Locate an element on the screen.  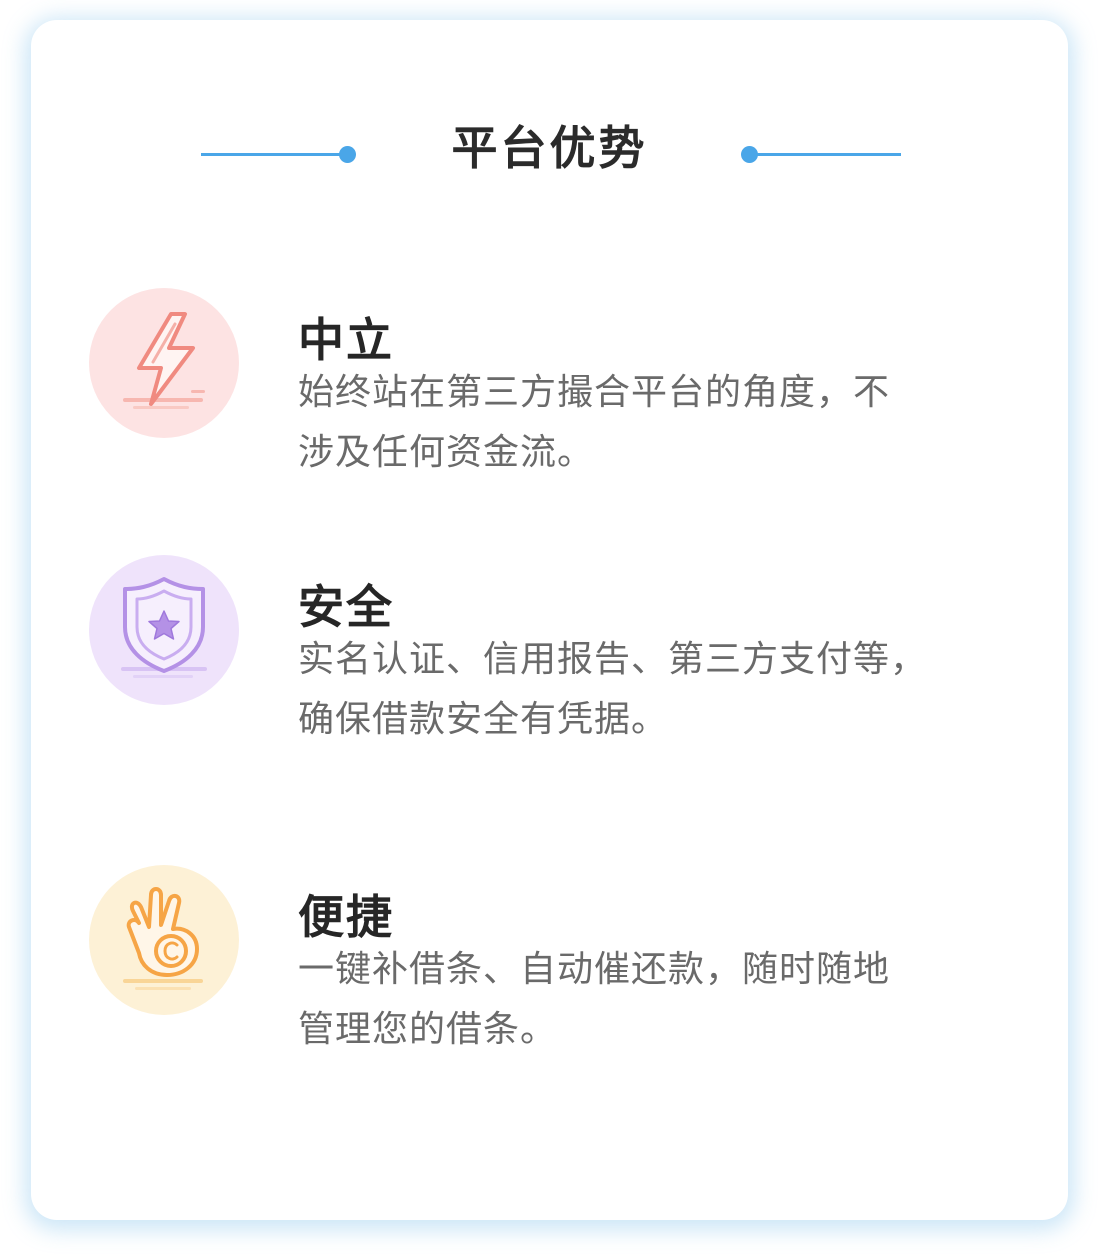
description-line: 确保借款安全有凭据。 is located at coordinates (483, 719).